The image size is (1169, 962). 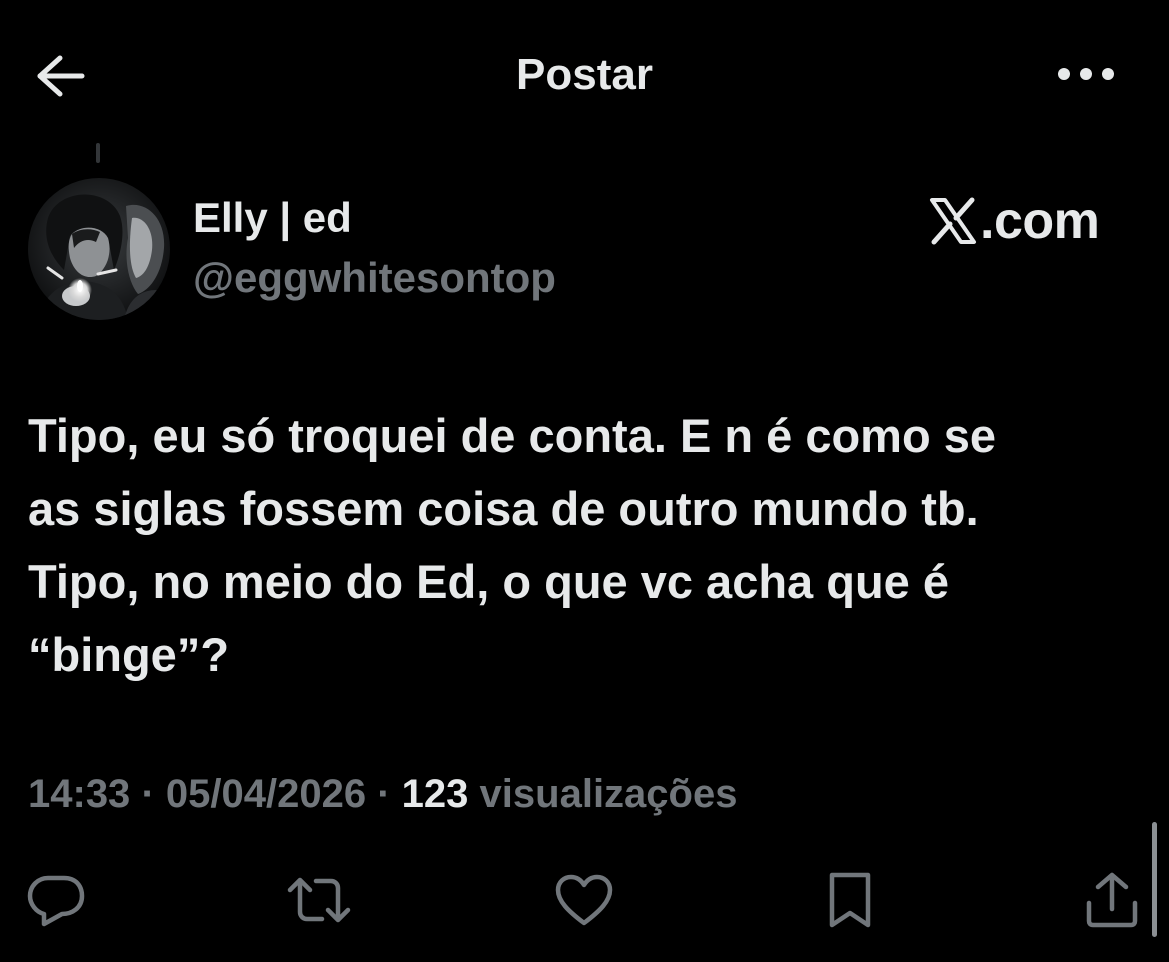 I want to click on x-com-watermark: .com, so click(x=1014, y=221).